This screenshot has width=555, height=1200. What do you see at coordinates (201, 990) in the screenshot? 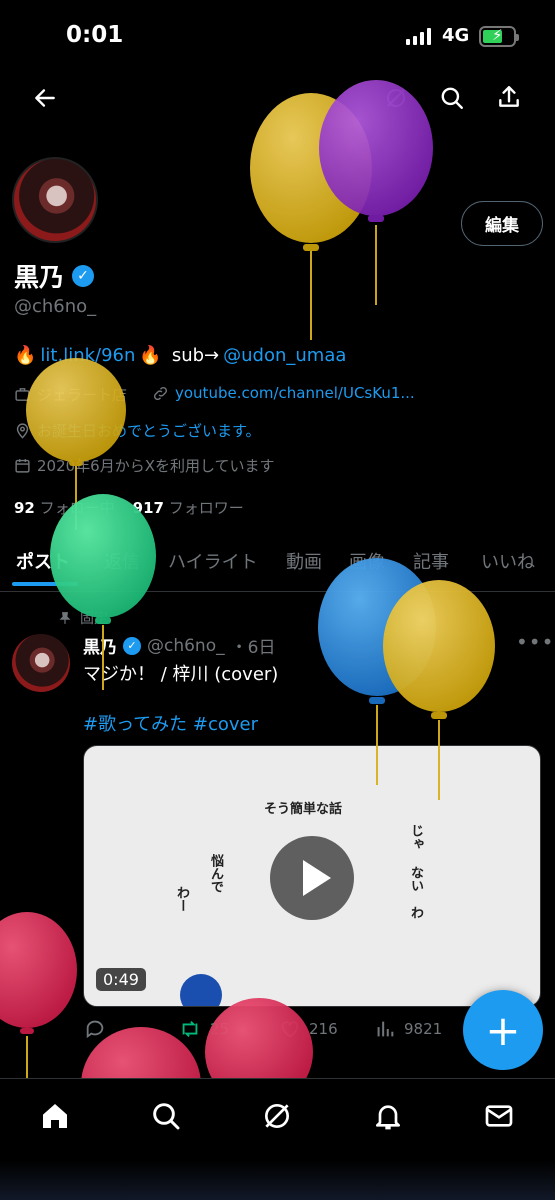
I see `video-character` at bounding box center [201, 990].